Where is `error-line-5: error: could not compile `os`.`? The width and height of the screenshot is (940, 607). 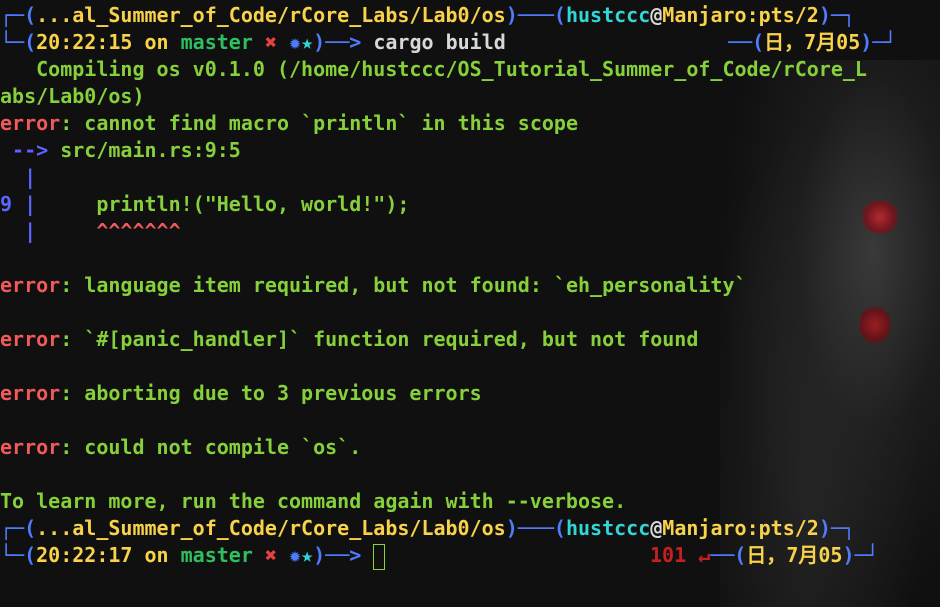 error-line-5: error: could not compile `os`. is located at coordinates (181, 447).